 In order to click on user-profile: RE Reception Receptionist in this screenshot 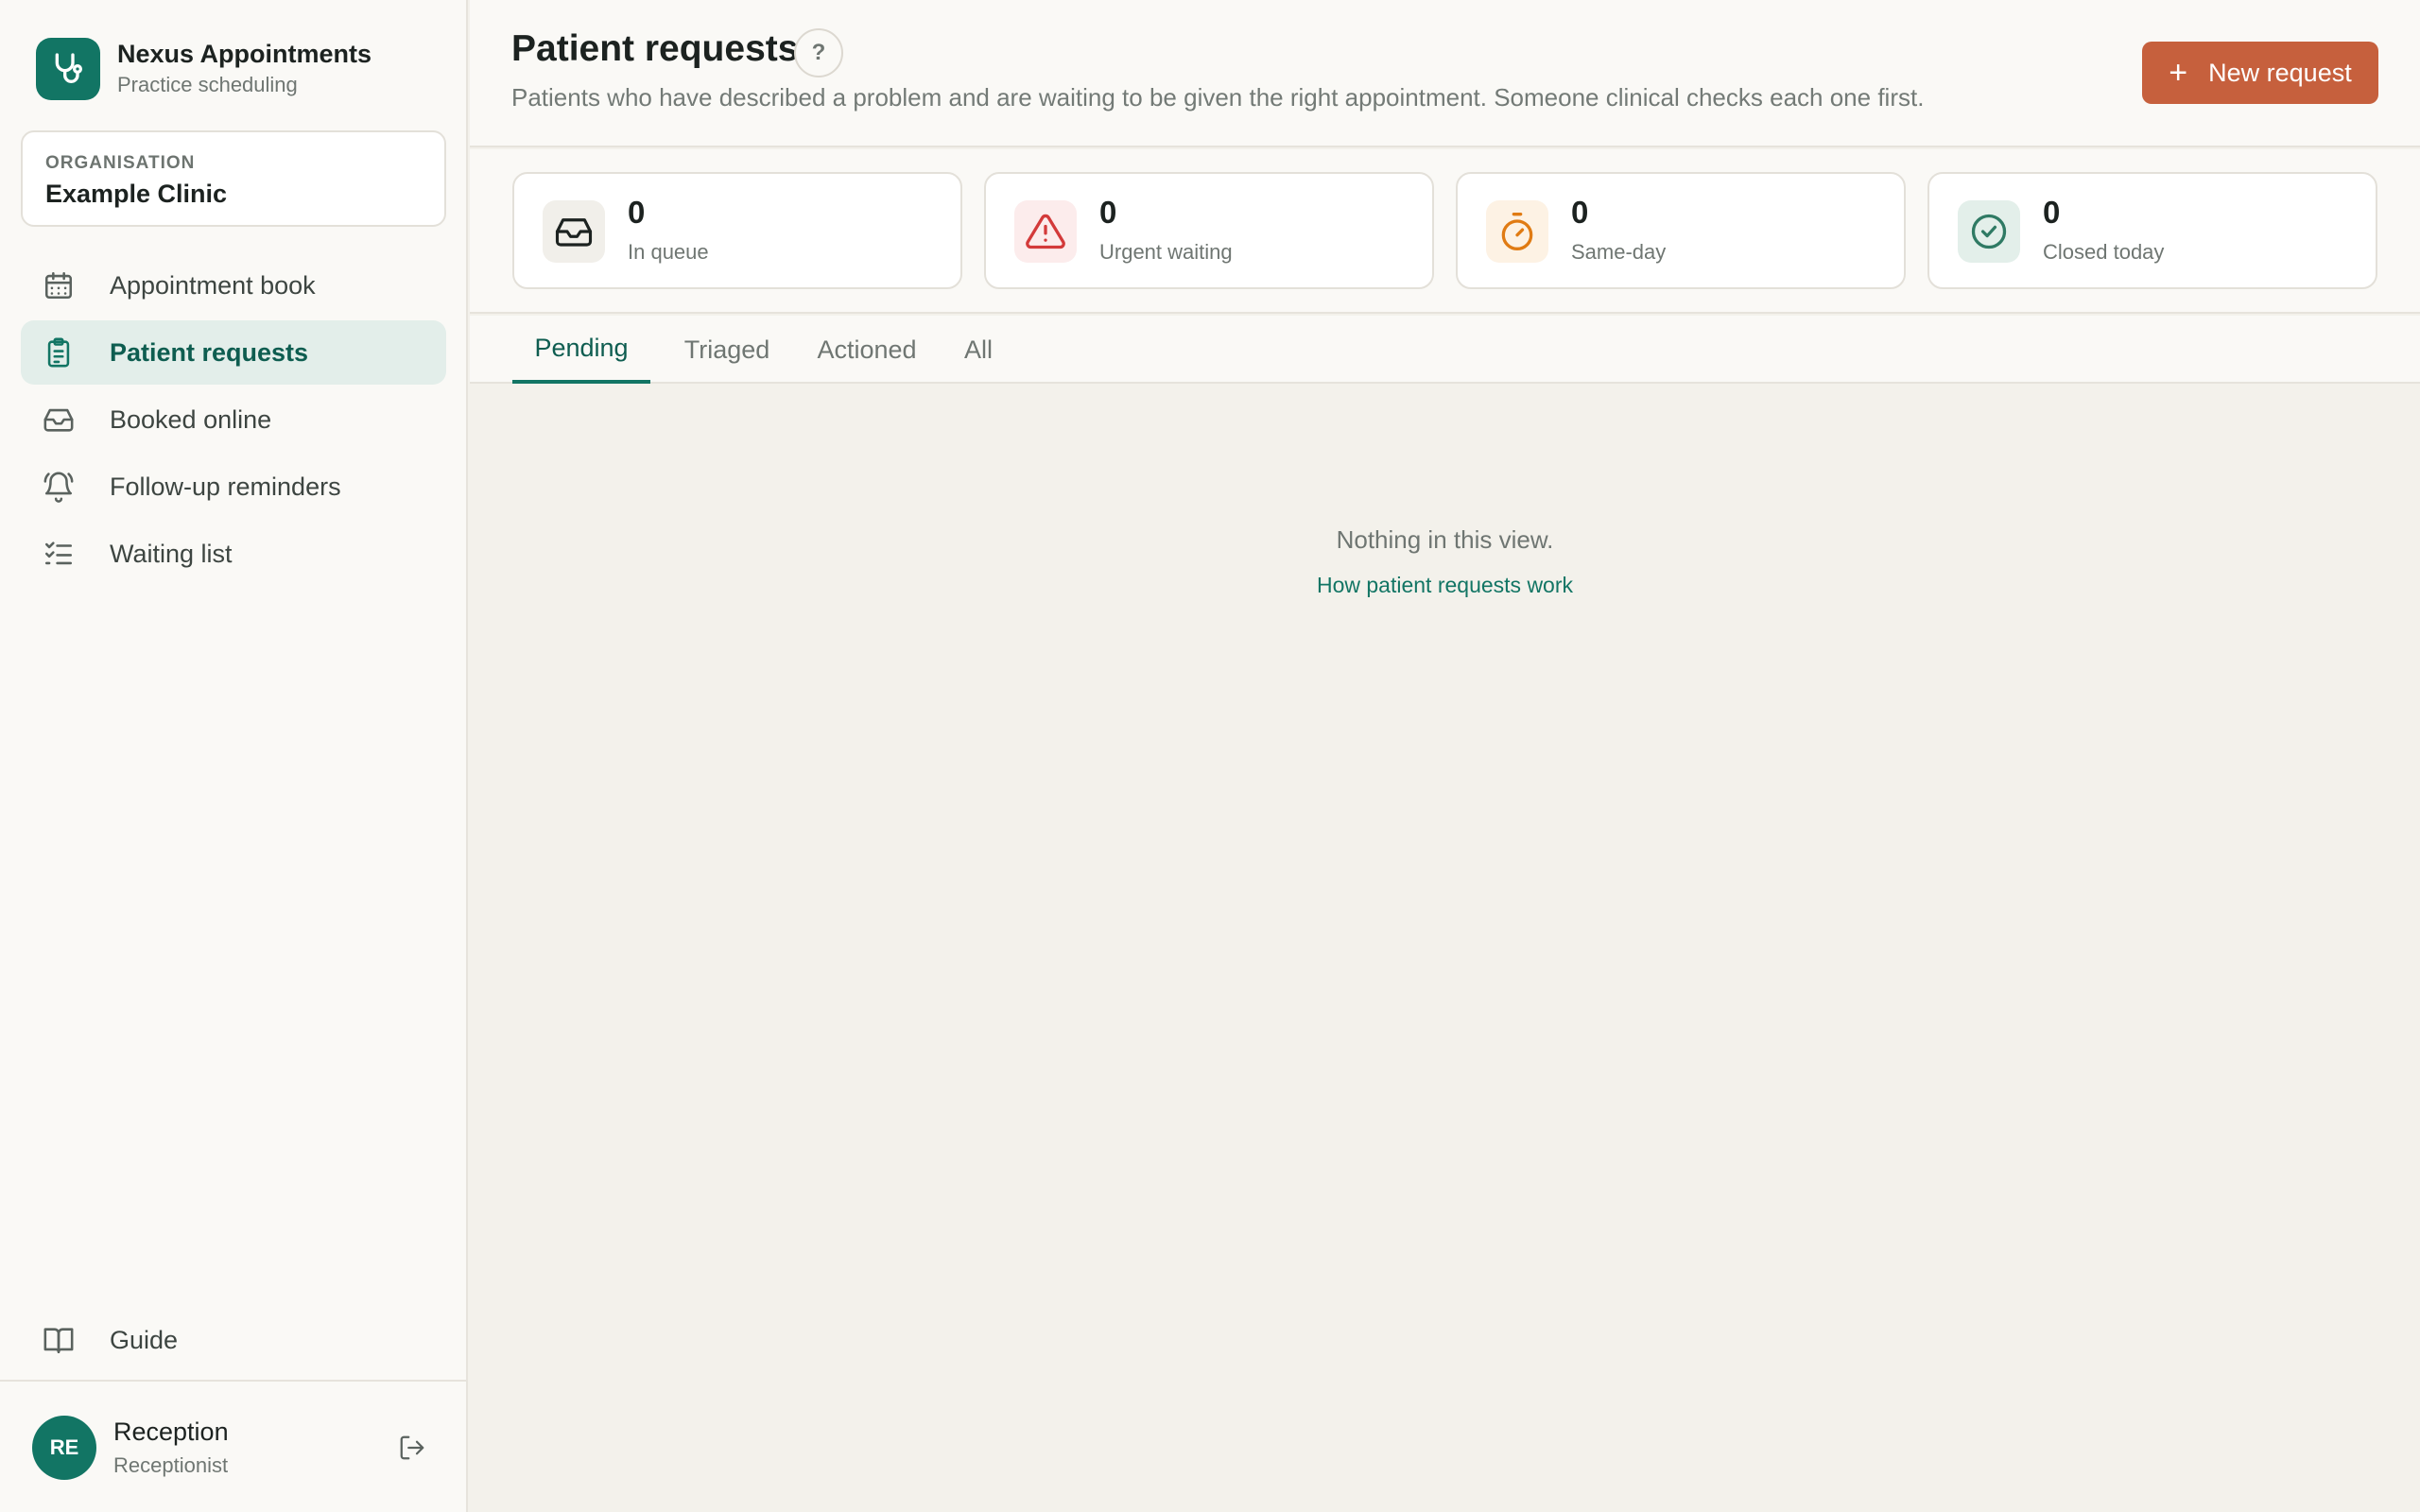, I will do `click(233, 1446)`.